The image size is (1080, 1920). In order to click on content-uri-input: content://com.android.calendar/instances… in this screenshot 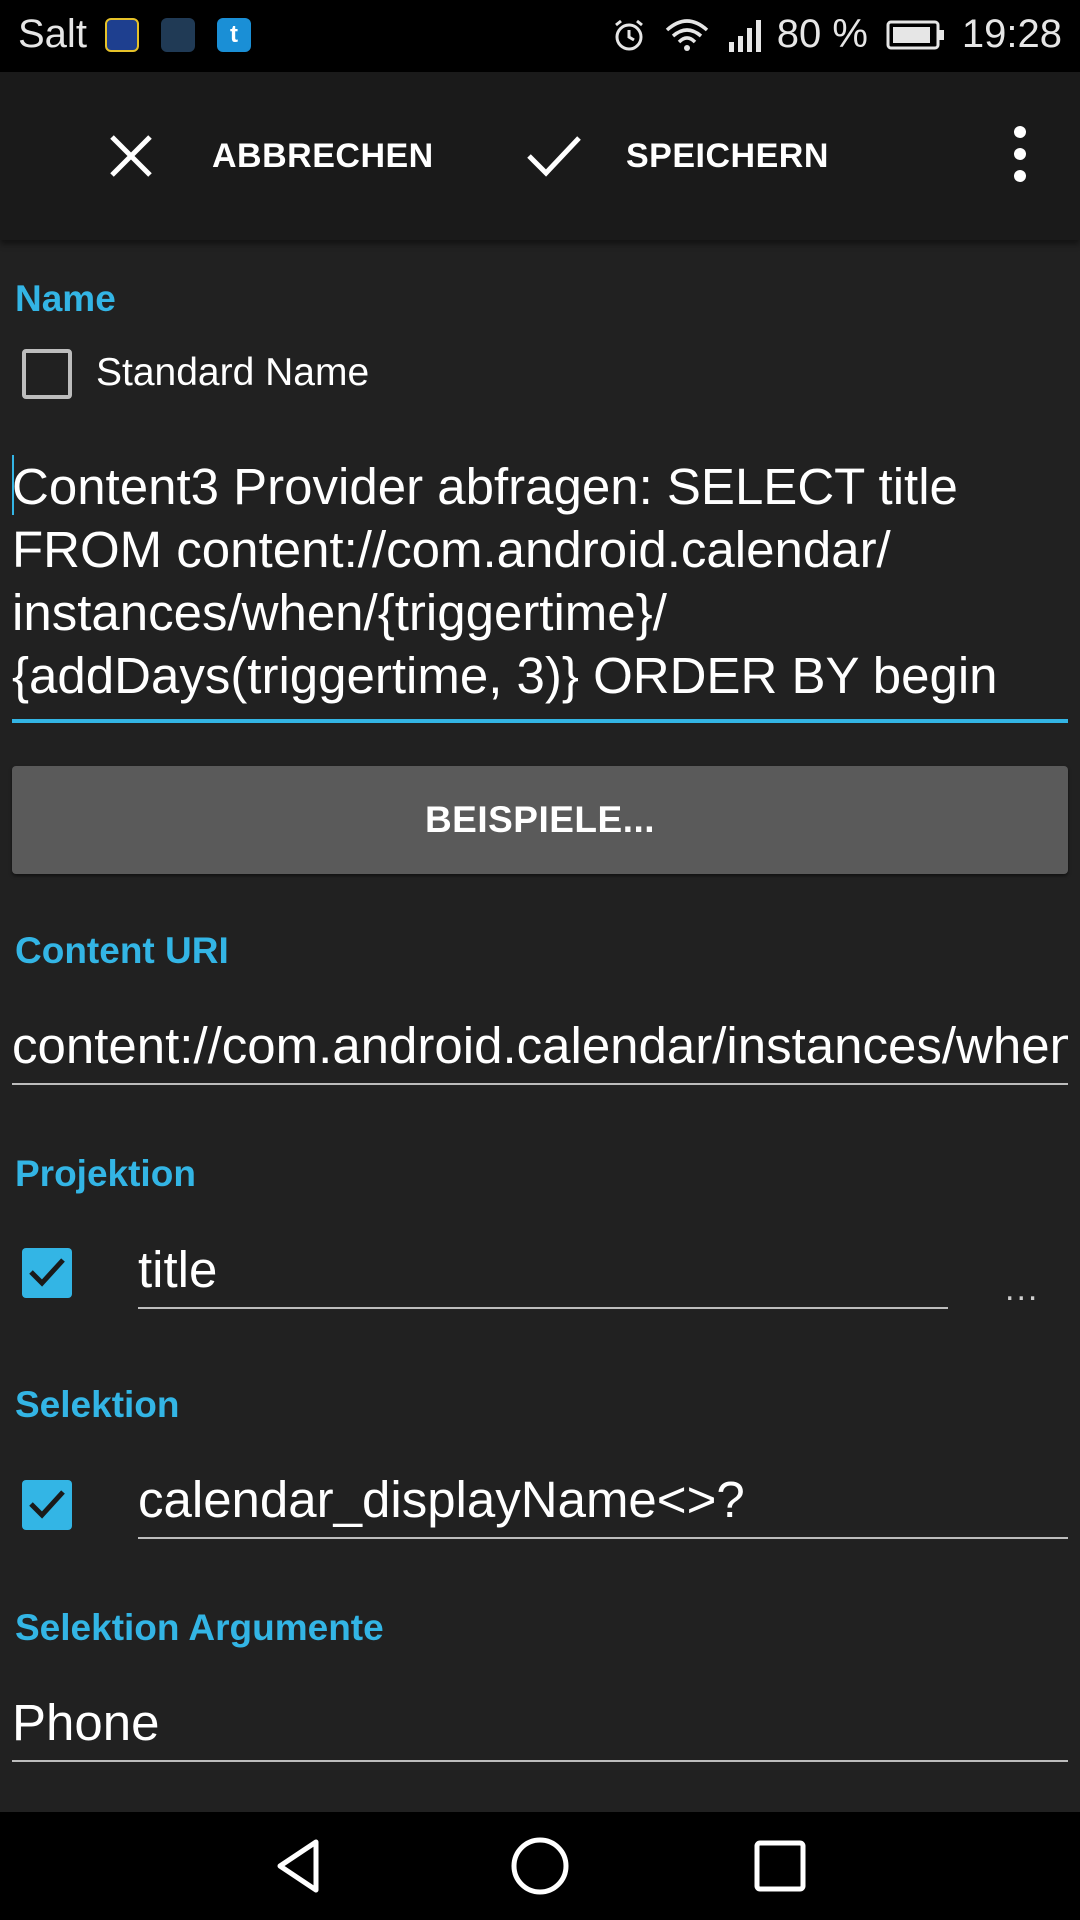, I will do `click(540, 1050)`.